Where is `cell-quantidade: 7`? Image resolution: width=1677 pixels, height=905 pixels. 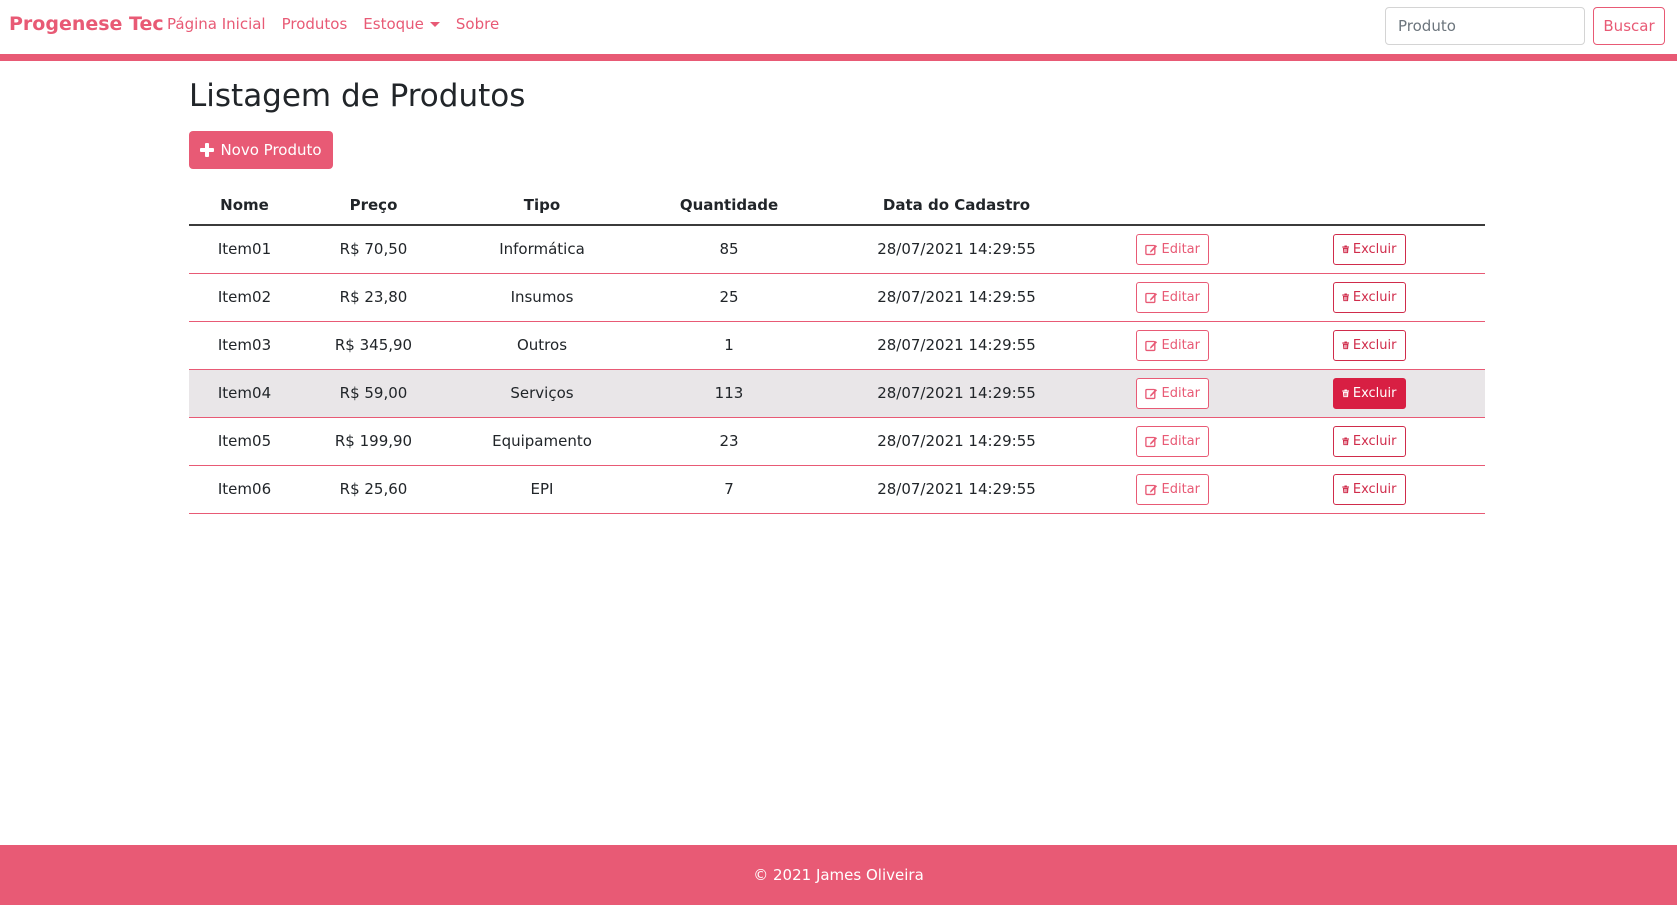
cell-quantidade: 7 is located at coordinates (729, 489).